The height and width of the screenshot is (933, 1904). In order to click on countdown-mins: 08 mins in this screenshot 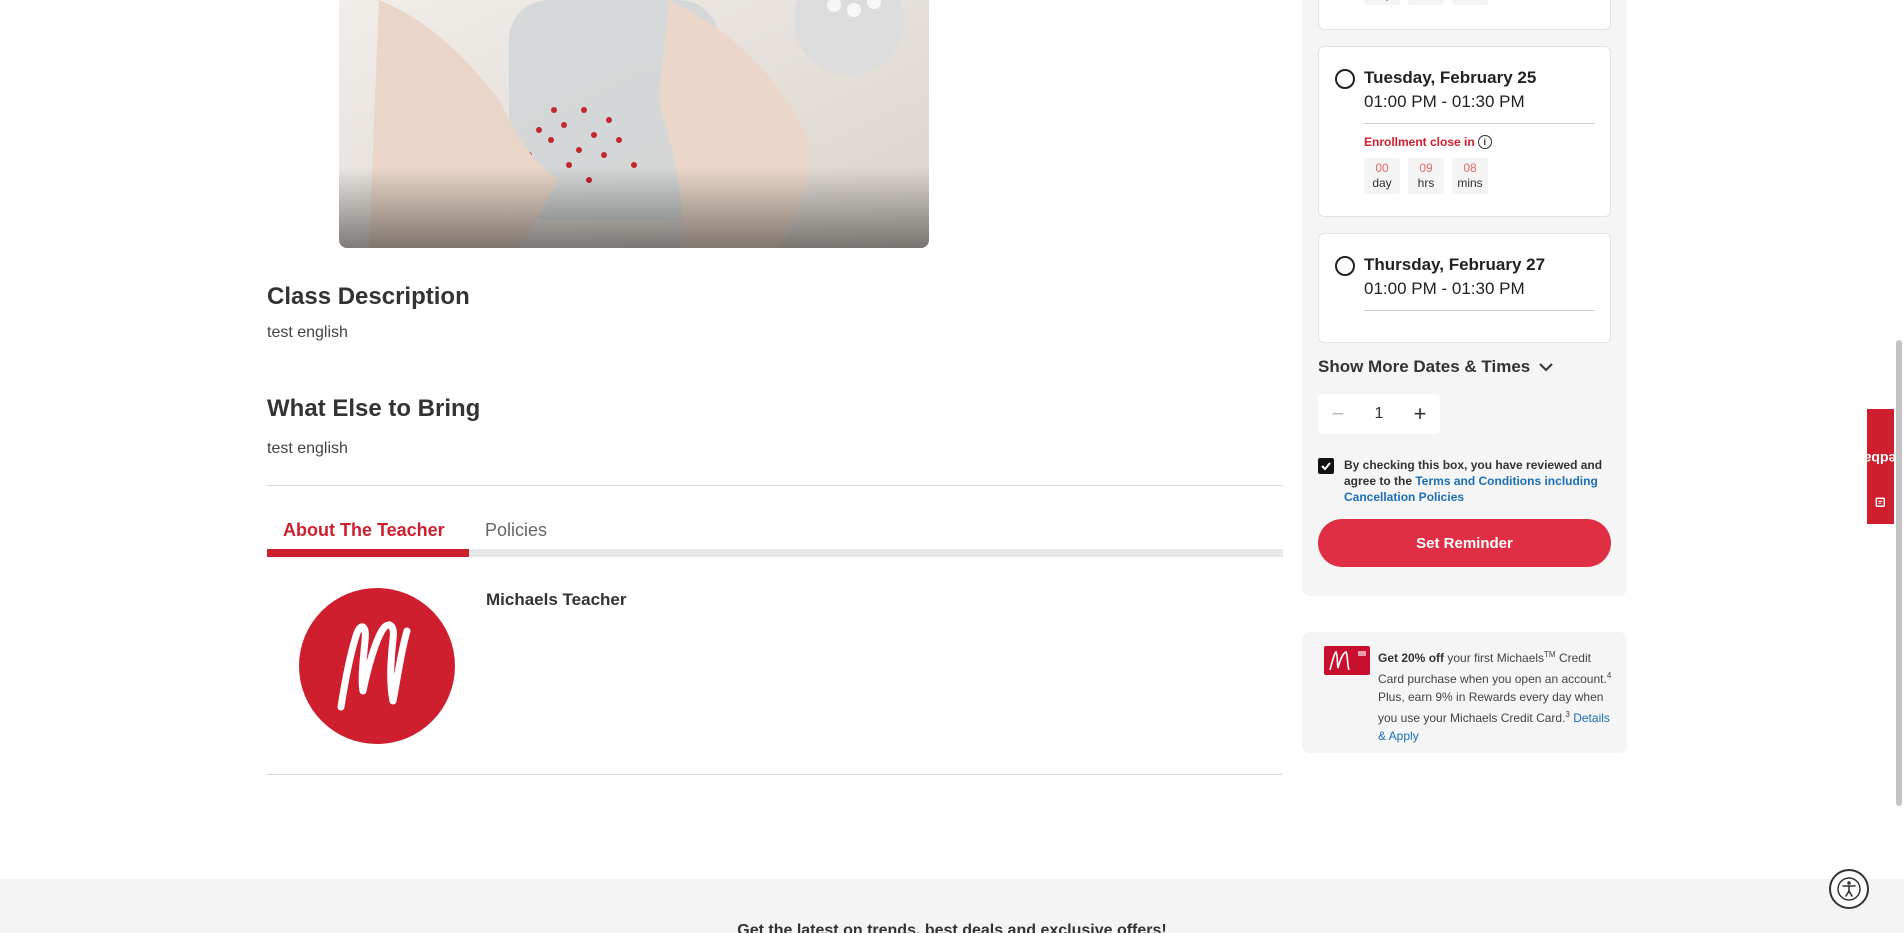, I will do `click(1470, 176)`.